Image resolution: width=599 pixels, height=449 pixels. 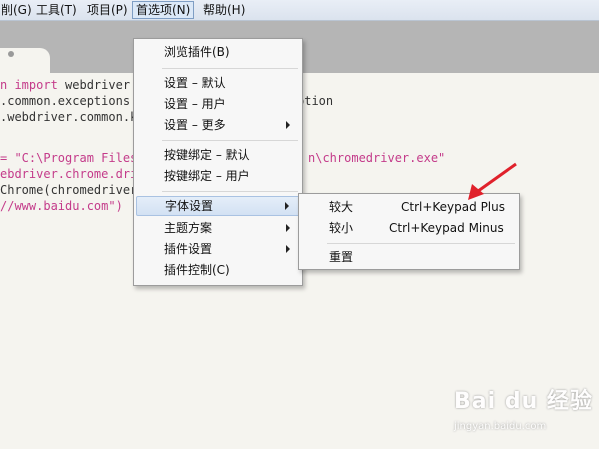 What do you see at coordinates (218, 104) in the screenshot?
I see `menu-item-settings-user: 设置 – 用户` at bounding box center [218, 104].